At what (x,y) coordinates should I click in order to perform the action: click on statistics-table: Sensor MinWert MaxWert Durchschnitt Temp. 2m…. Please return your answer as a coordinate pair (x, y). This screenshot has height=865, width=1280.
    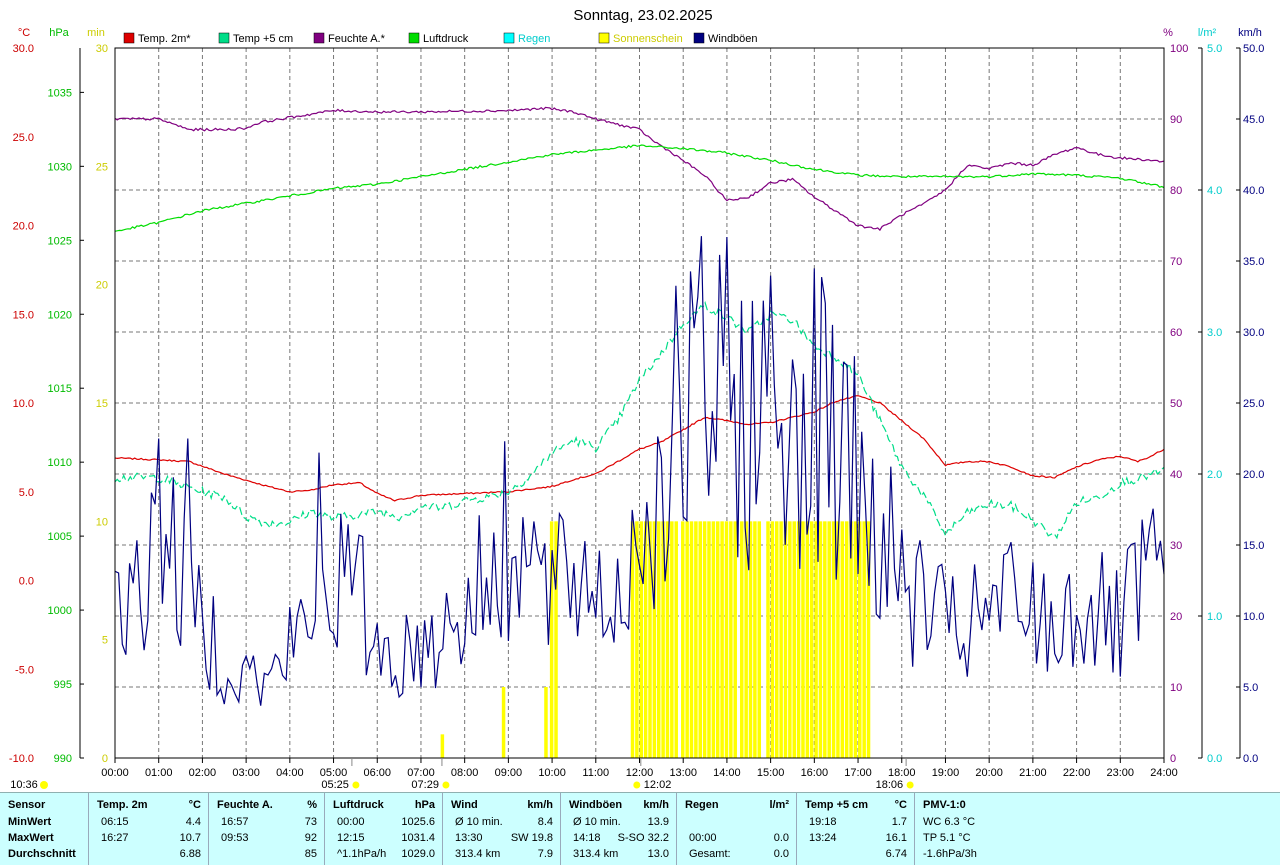
    Looking at the image, I should click on (640, 828).